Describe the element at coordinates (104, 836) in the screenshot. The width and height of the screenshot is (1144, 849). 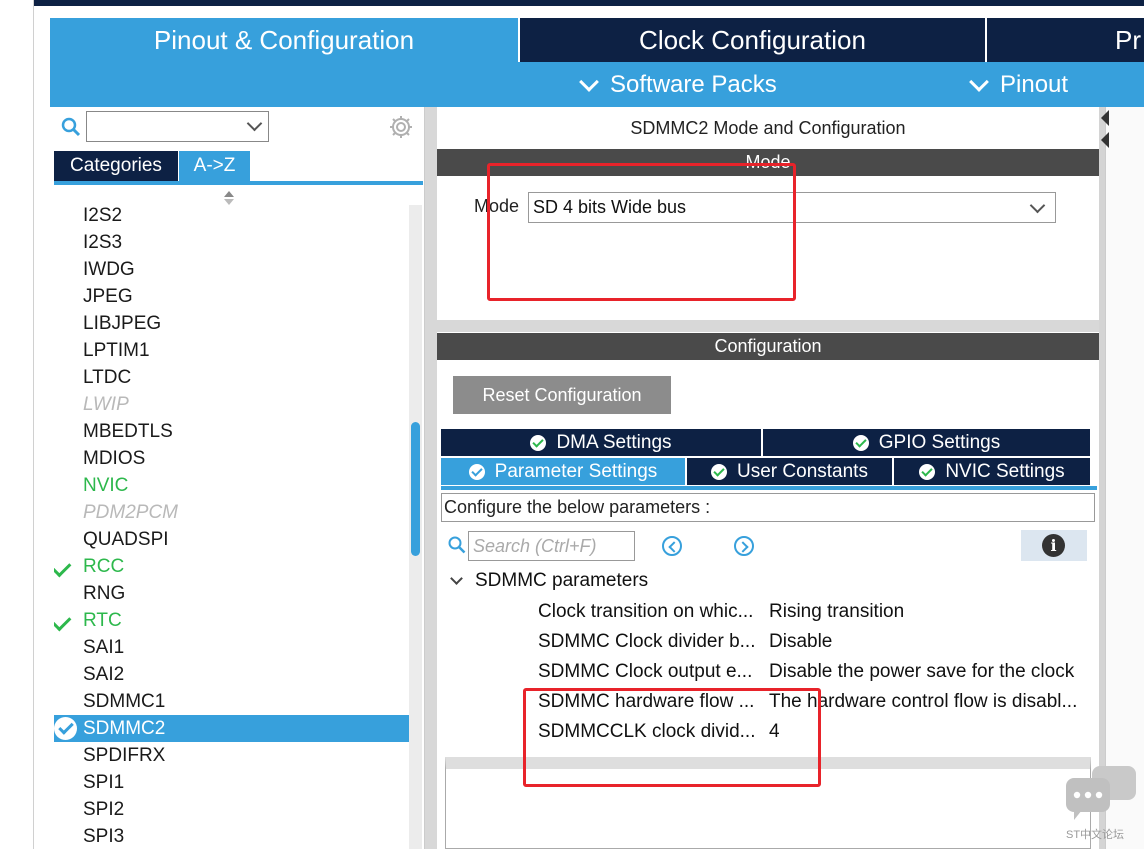
I see `peripheral-item-label: SPI3` at that location.